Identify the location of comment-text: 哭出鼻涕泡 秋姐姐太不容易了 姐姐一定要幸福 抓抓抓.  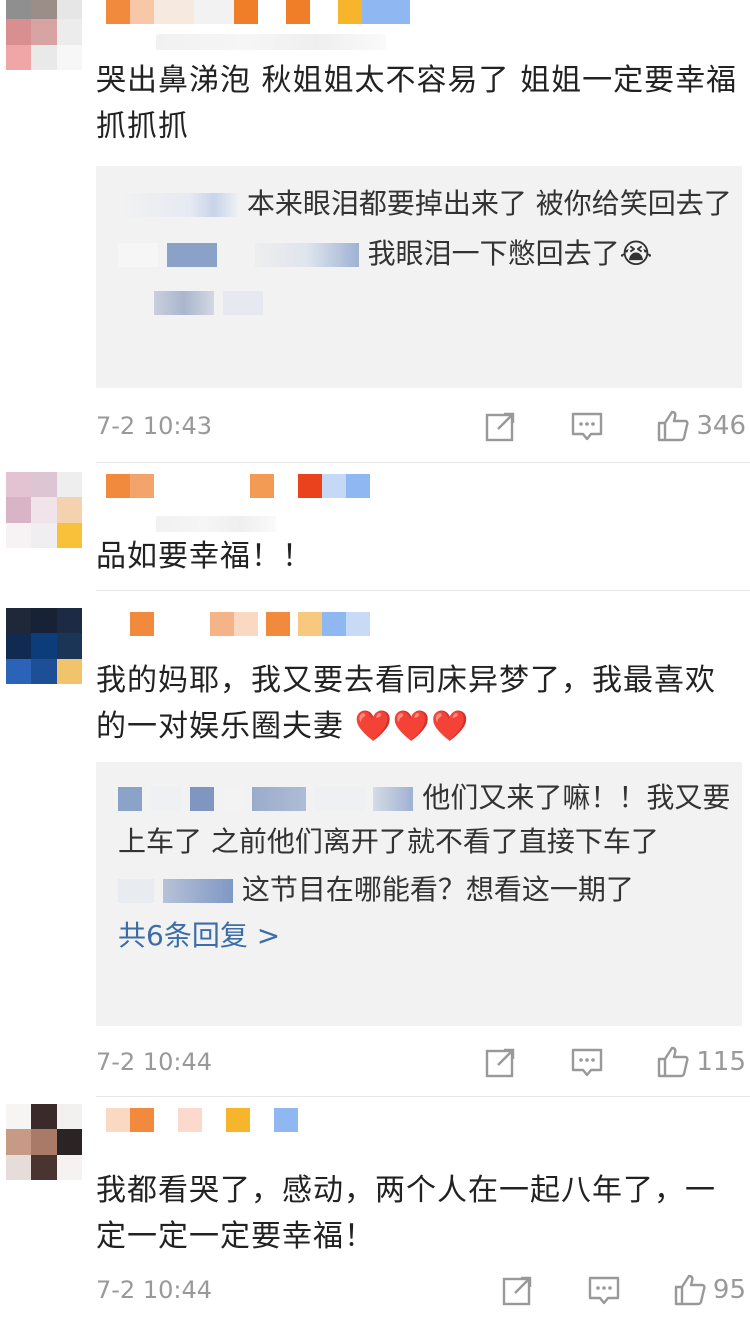
(417, 103).